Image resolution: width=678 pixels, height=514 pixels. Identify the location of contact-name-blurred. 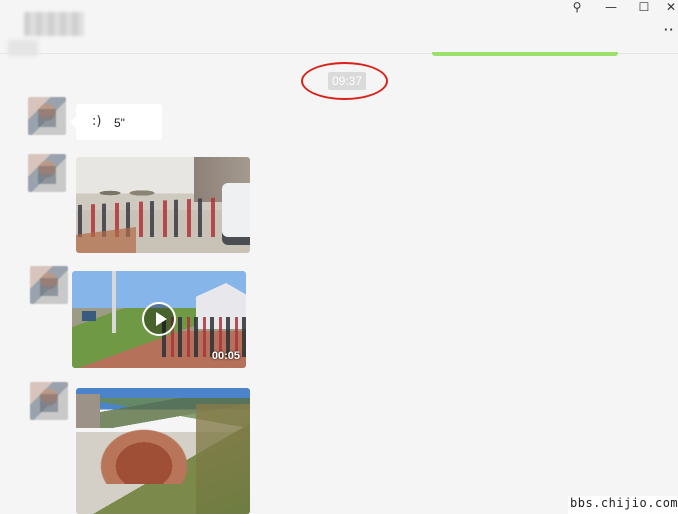
(54, 24).